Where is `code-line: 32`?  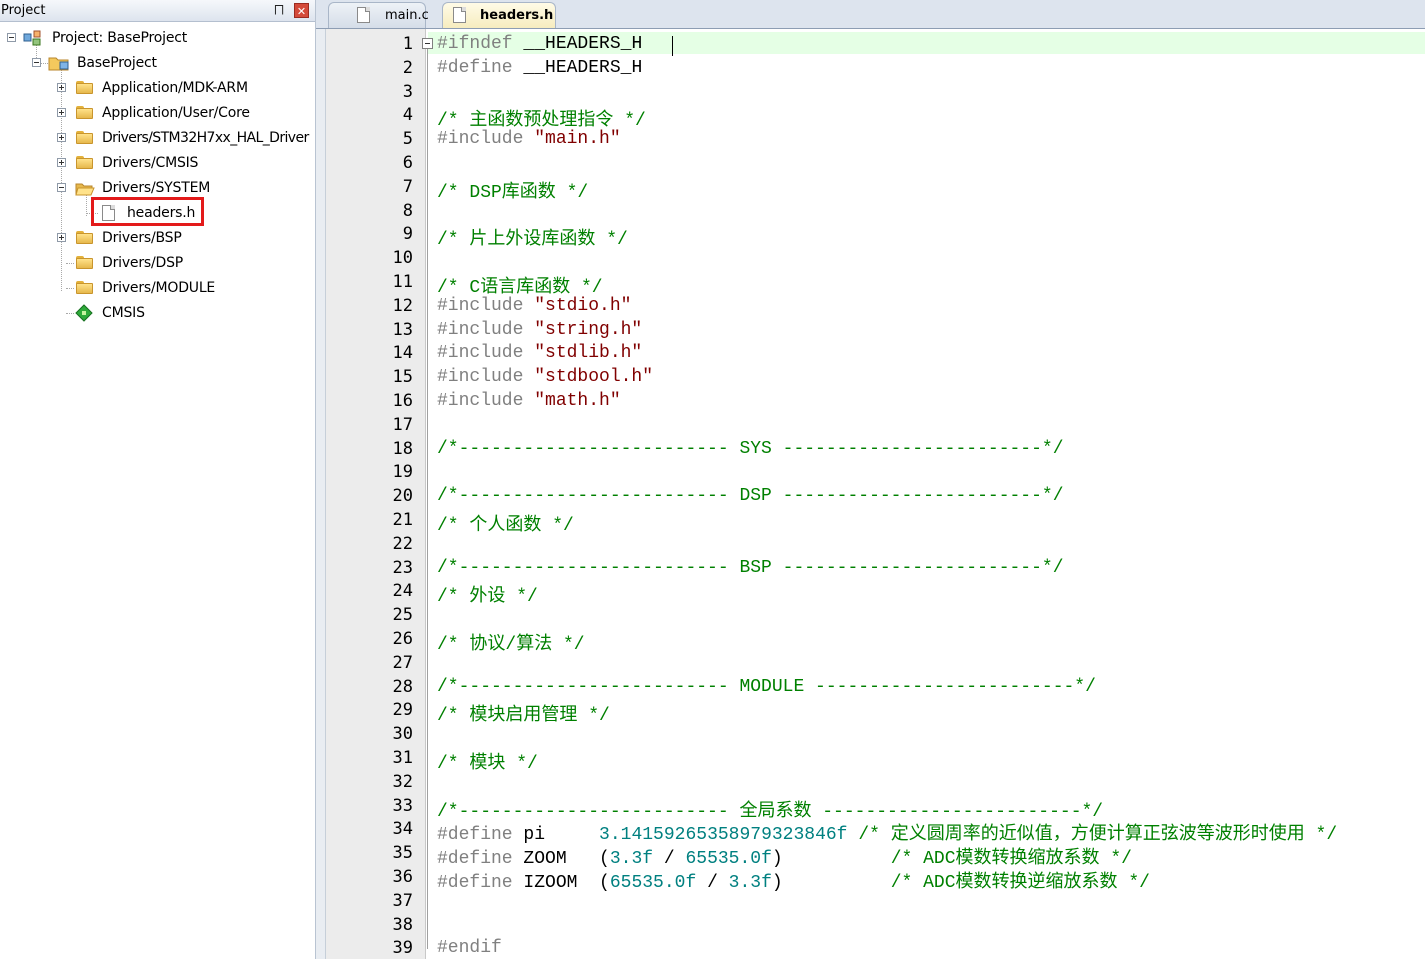
code-line: 32 is located at coordinates (870, 782).